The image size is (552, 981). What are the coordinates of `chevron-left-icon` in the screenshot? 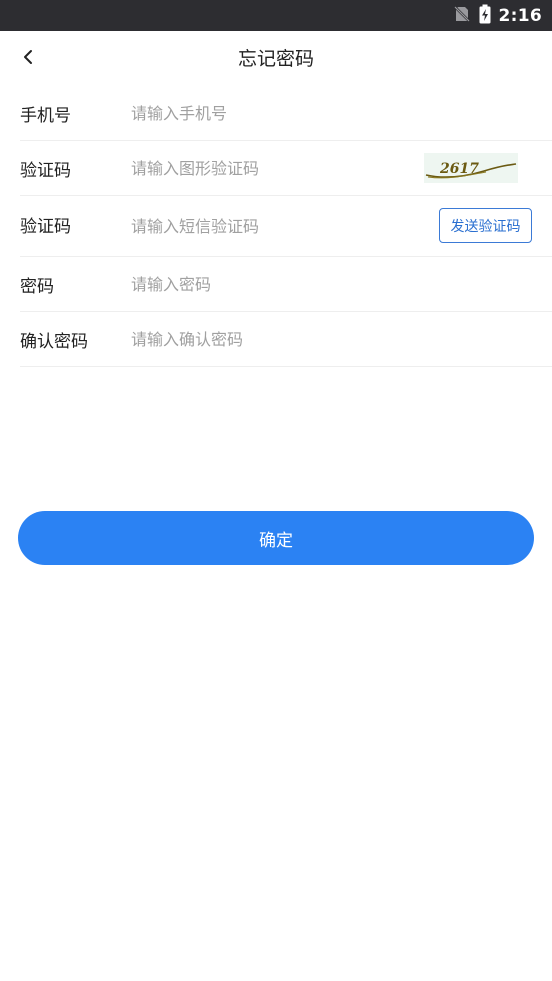 It's located at (28, 59).